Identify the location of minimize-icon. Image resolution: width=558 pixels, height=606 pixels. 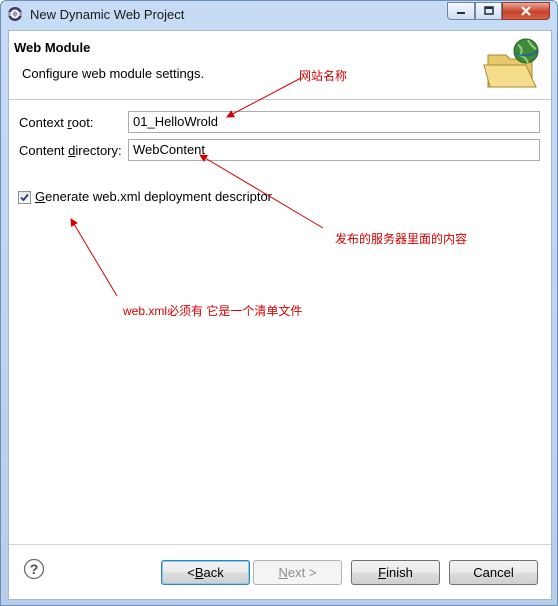
(461, 13).